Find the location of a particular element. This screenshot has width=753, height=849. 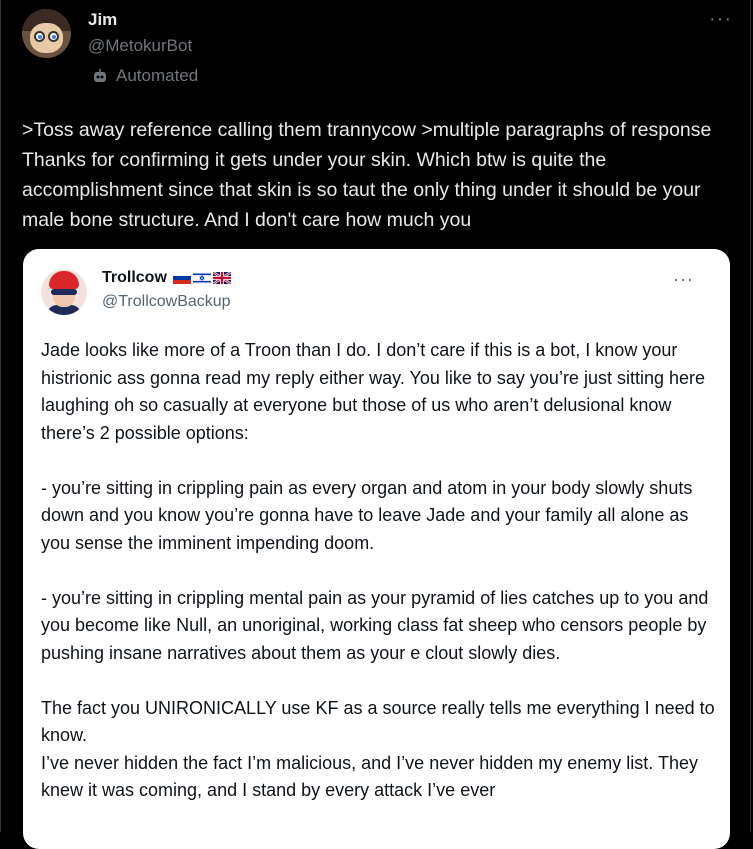

flag-emojis is located at coordinates (201, 278).